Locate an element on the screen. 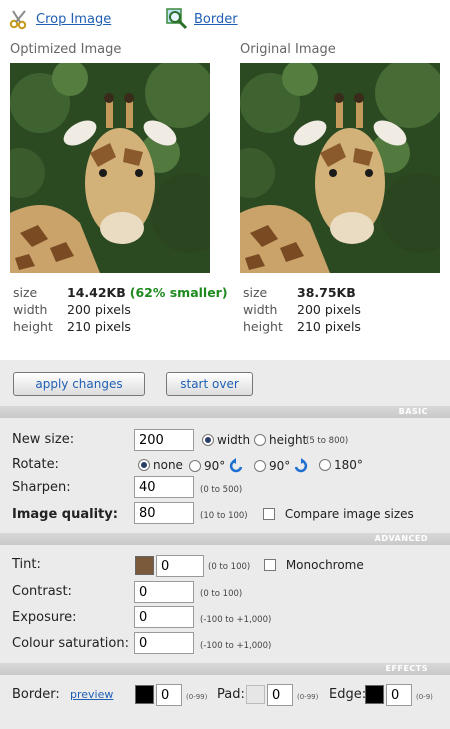  compare-image-sizes-checkbox: Compare image sizes is located at coordinates (338, 514).